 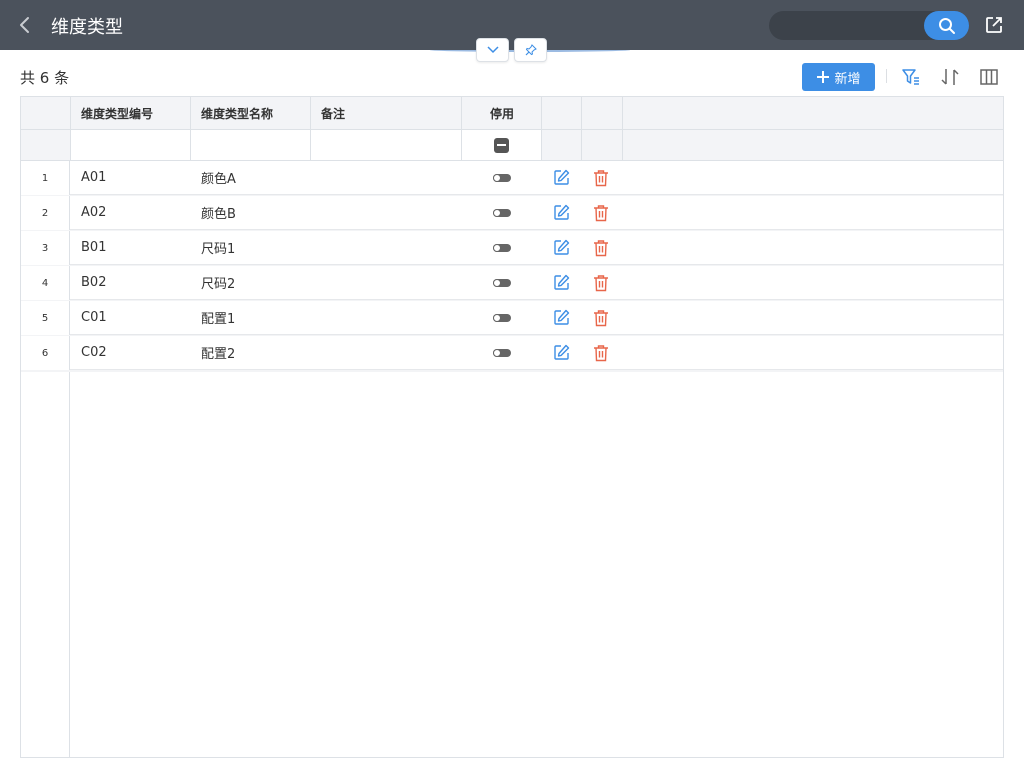 I want to click on cell-edit, so click(x=561, y=247).